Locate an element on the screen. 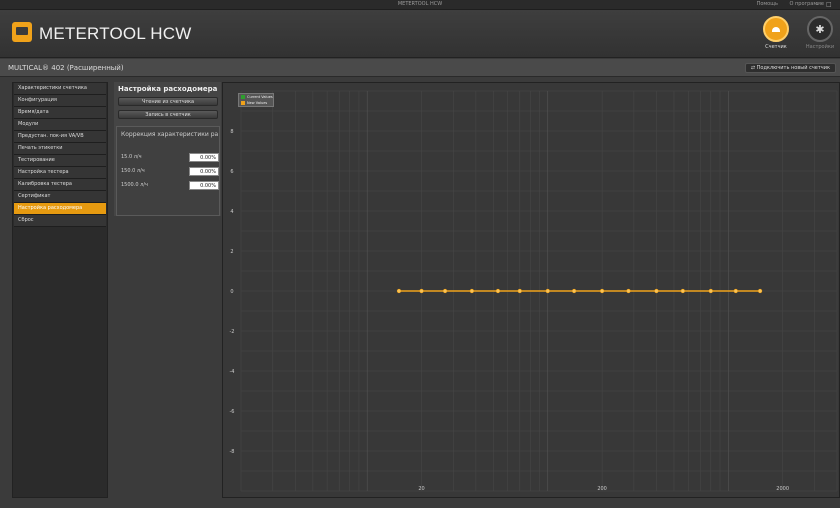  sidebar-item-meter-characteristics: Характеристики счетчика is located at coordinates (60, 89).